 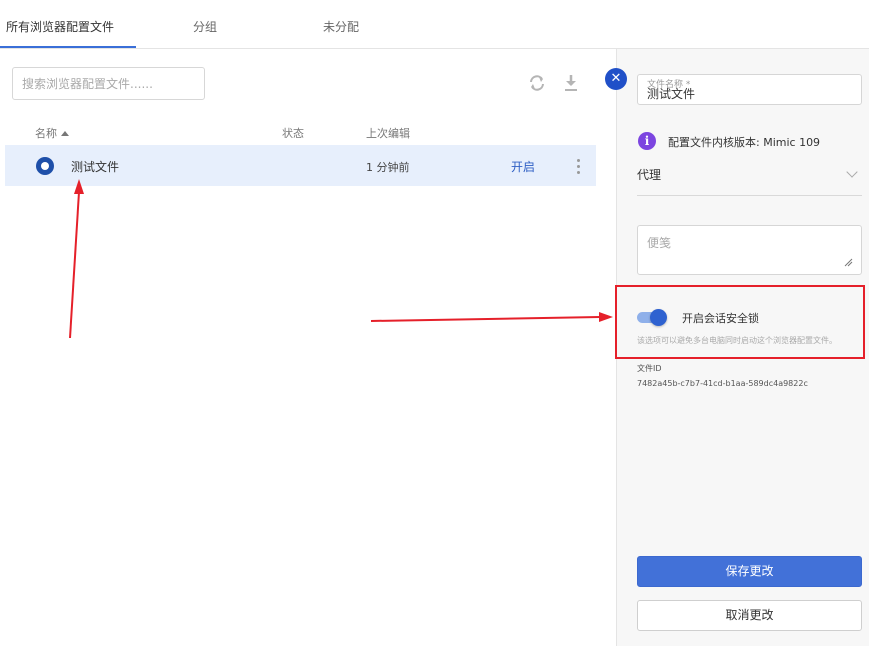 I want to click on tab-unassigned: 未分配, so click(x=341, y=26).